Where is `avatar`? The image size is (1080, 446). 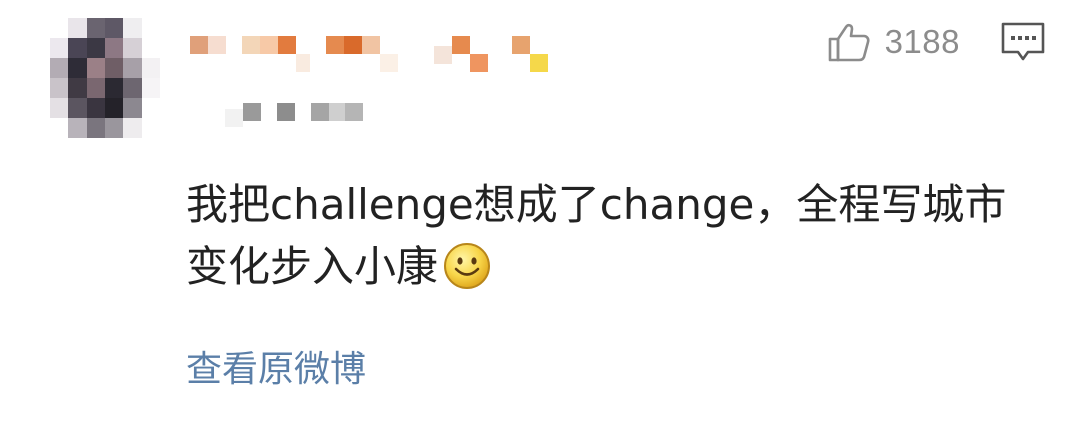
avatar is located at coordinates (105, 78).